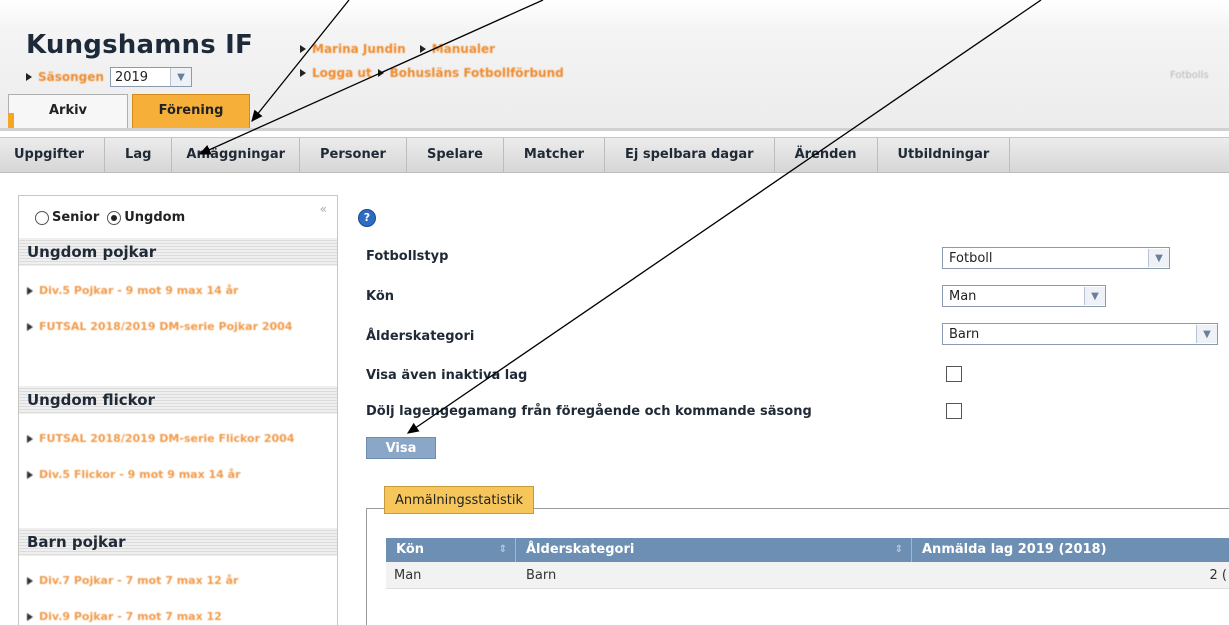 The width and height of the screenshot is (1229, 625). Describe the element at coordinates (401, 448) in the screenshot. I see `visa-button: Visa` at that location.